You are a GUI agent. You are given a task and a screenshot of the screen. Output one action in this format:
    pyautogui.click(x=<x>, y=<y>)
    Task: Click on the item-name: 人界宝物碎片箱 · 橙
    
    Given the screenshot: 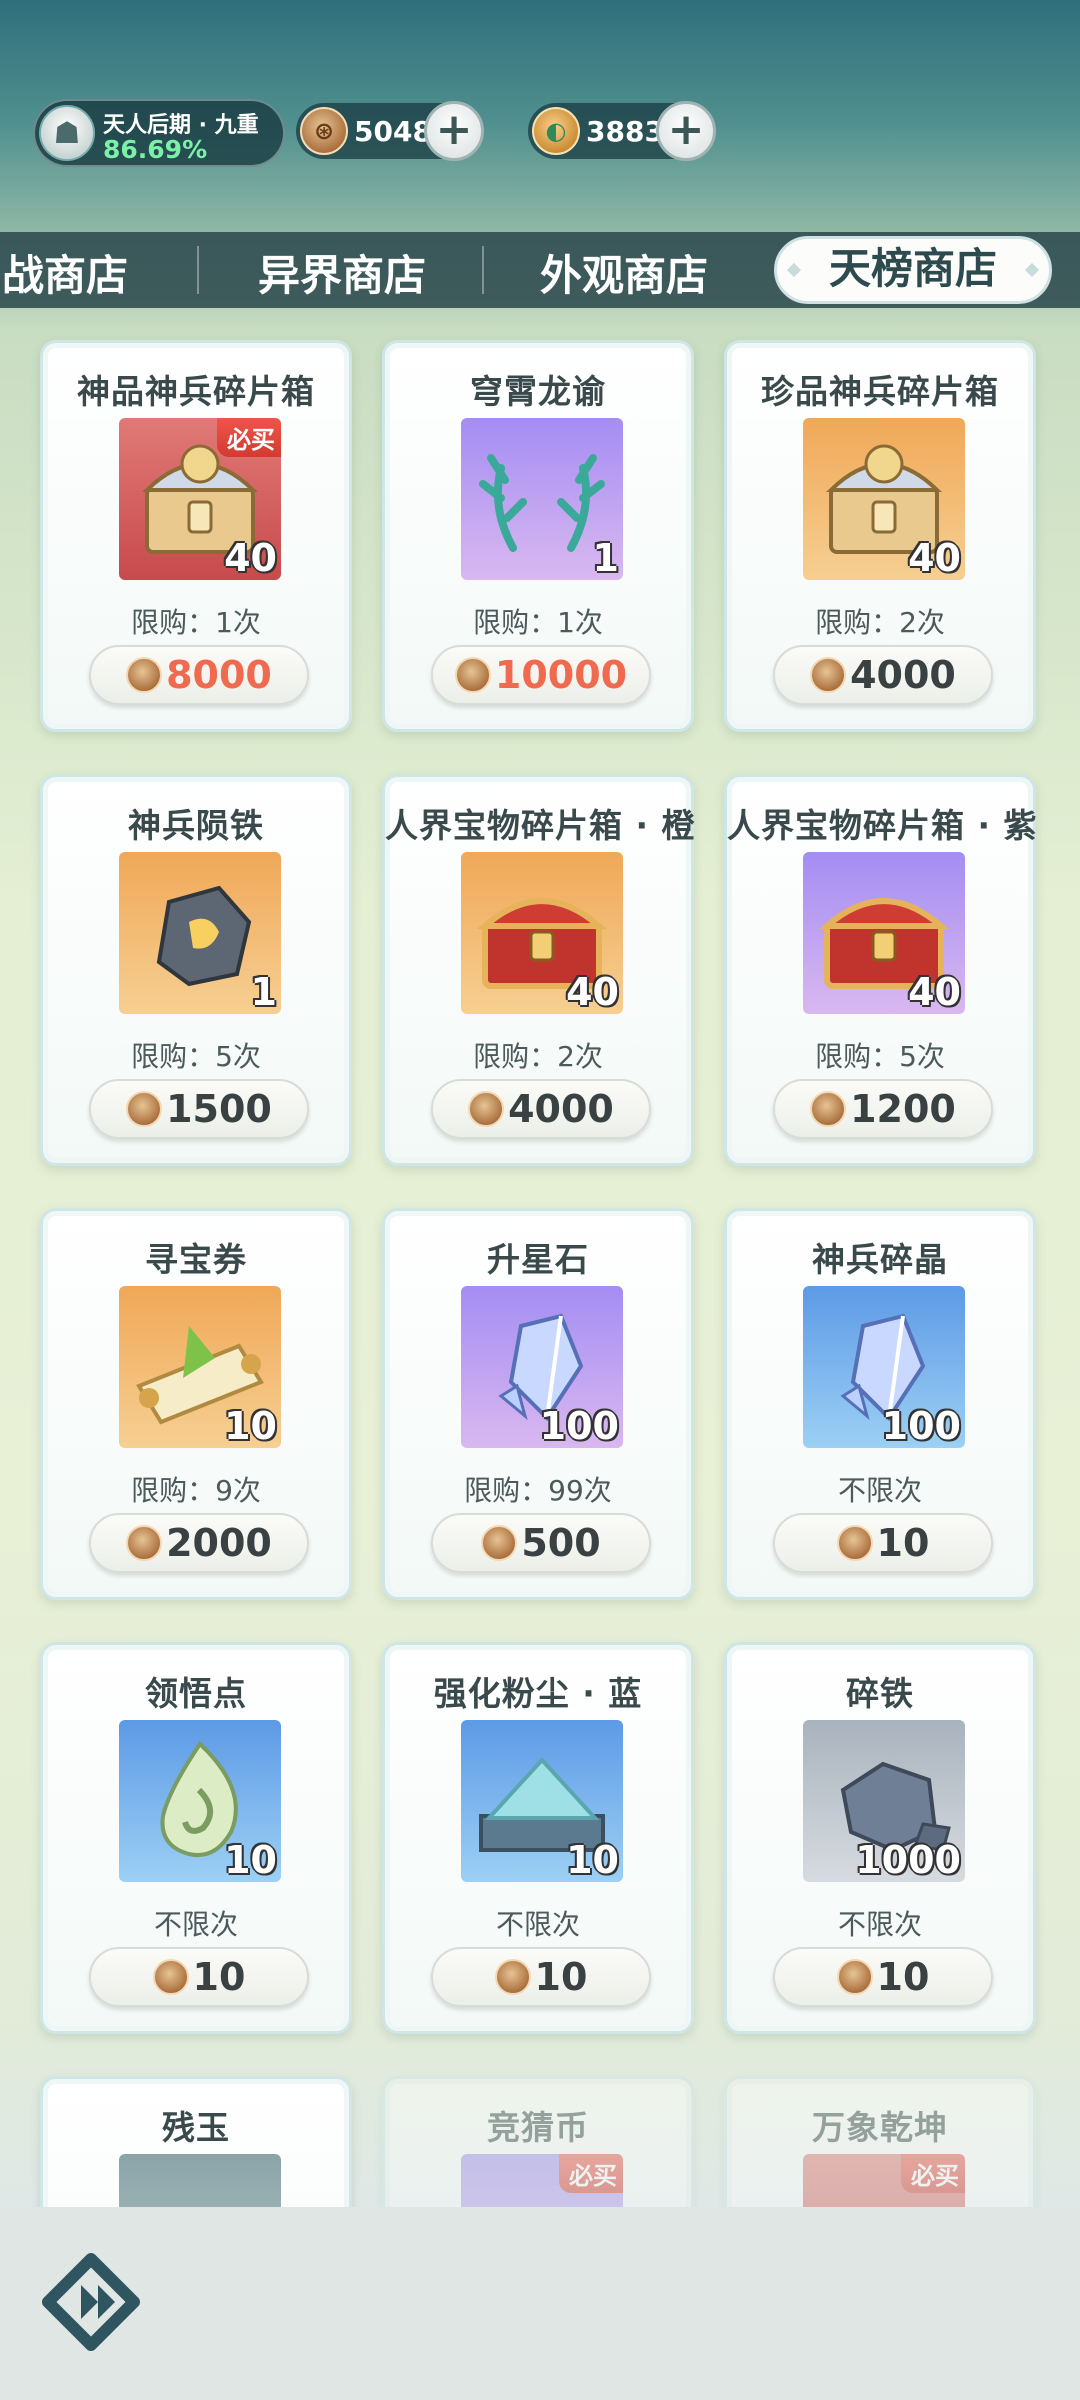 What is the action you would take?
    pyautogui.click(x=540, y=825)
    